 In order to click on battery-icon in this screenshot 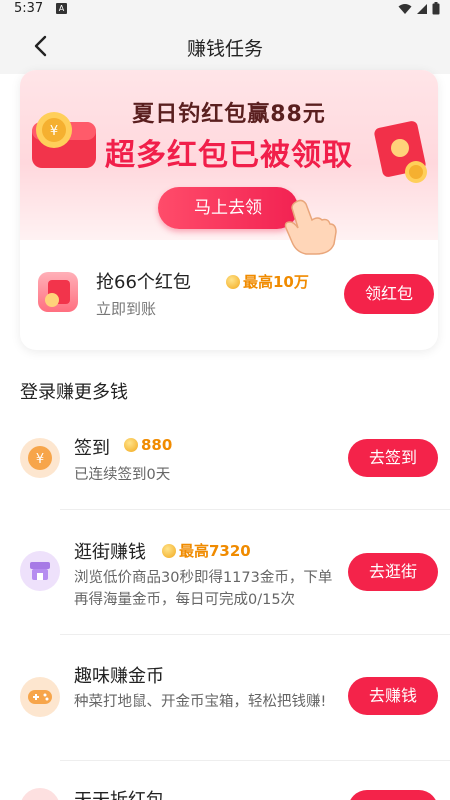, I will do `click(436, 8)`.